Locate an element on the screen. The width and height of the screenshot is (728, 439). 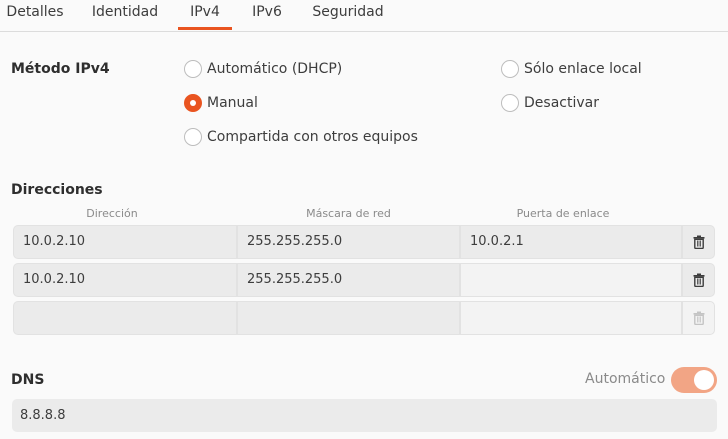
radio-label: Desactivar is located at coordinates (561, 103).